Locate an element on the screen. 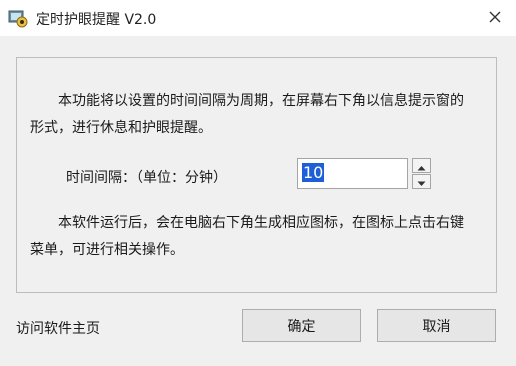 This screenshot has height=366, width=516. window-title: 定时护眼提醒 V2.0 is located at coordinates (96, 20).